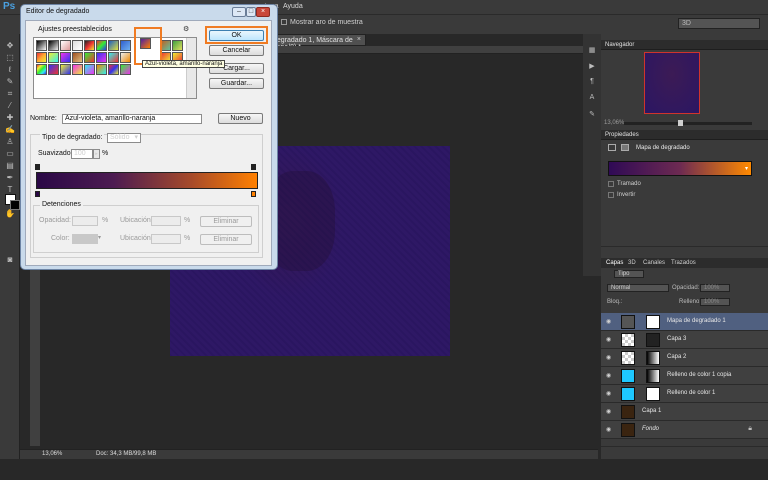 The width and height of the screenshot is (768, 480). What do you see at coordinates (166, 221) in the screenshot?
I see `stop-opacity-location-field` at bounding box center [166, 221].